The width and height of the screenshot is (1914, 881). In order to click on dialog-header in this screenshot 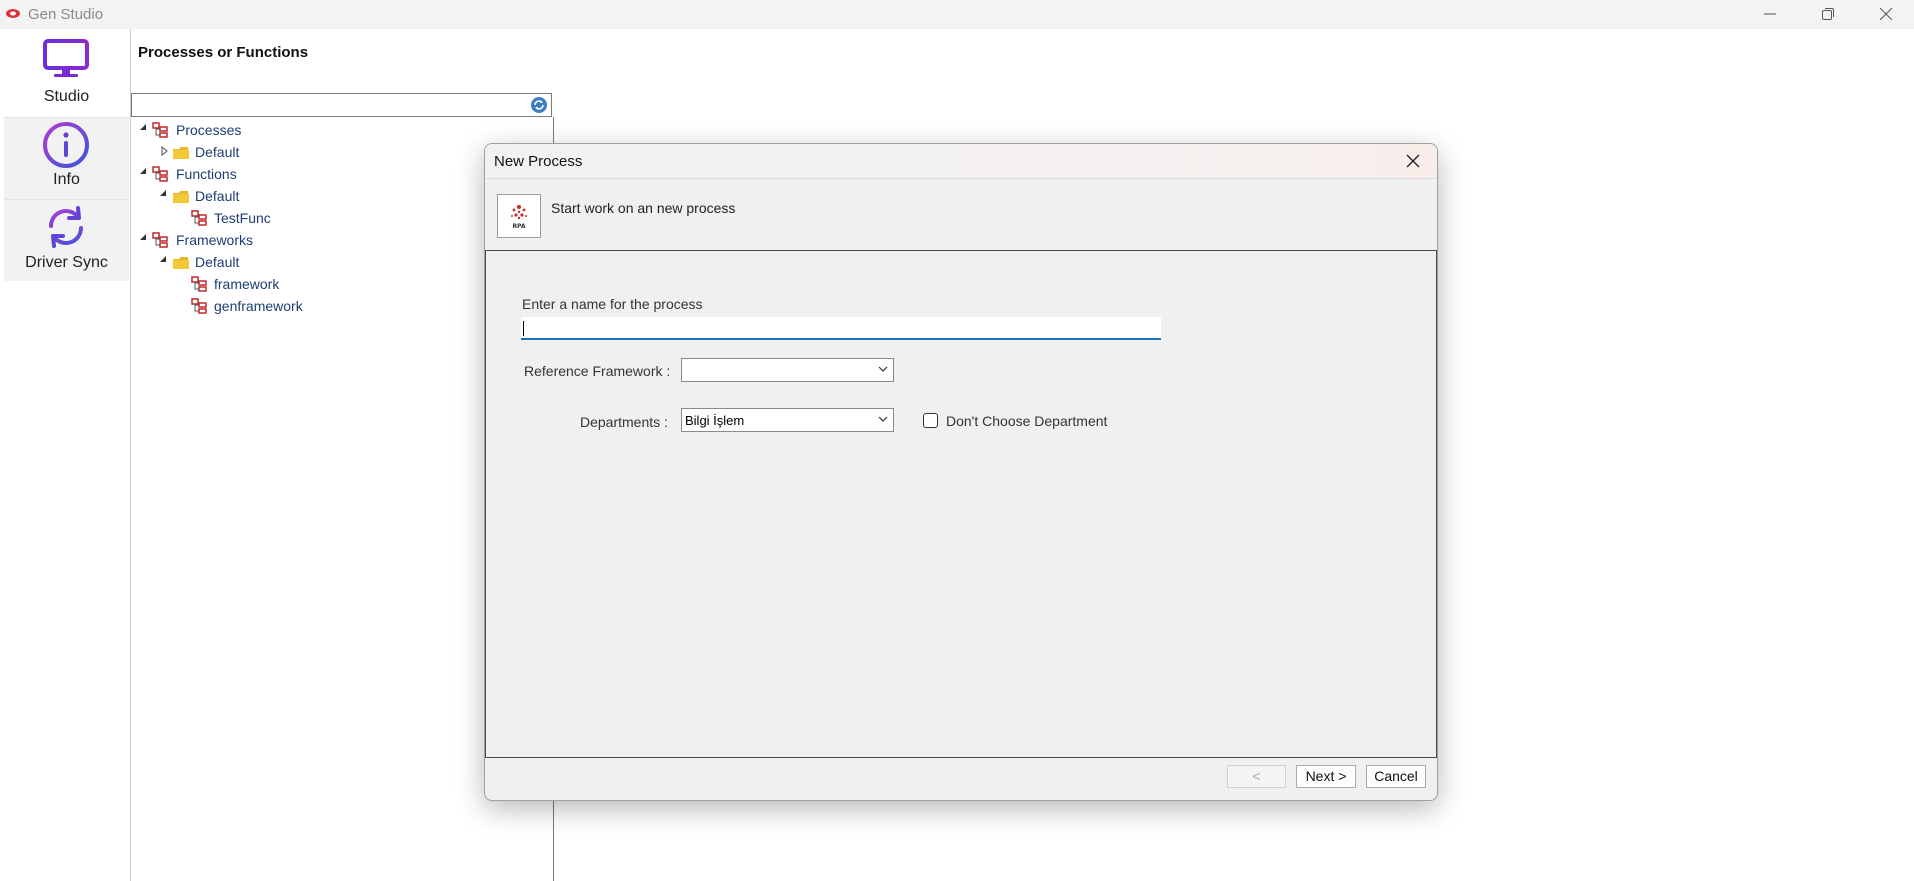, I will do `click(961, 216)`.